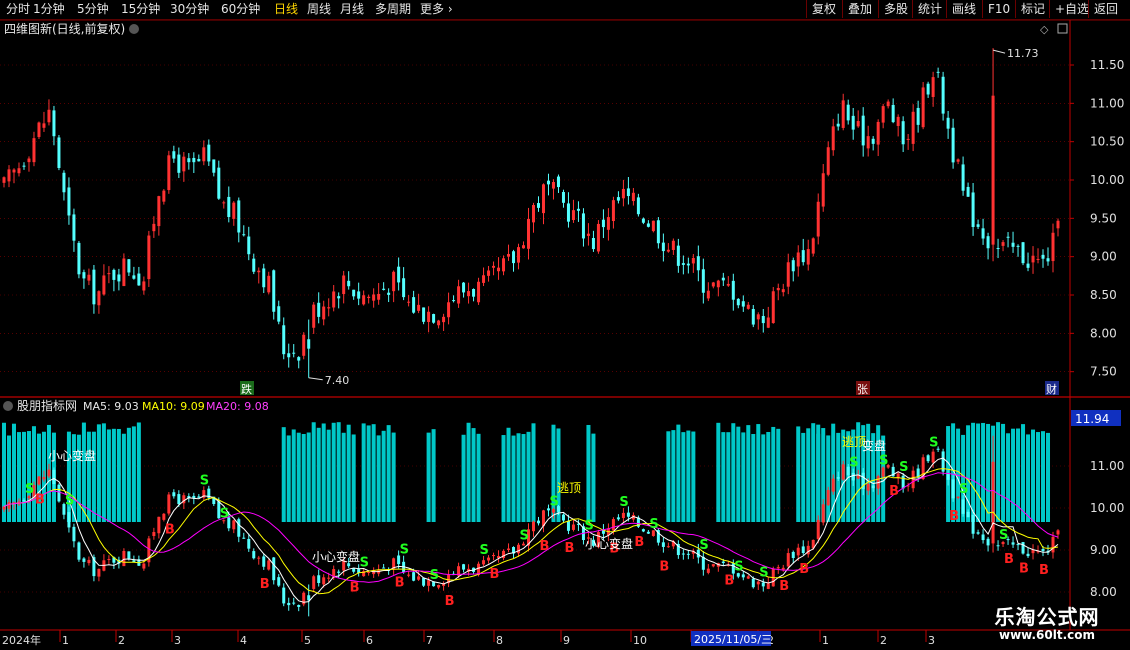  Describe the element at coordinates (1032, 9) in the screenshot. I see `mark-button: 标记` at that location.